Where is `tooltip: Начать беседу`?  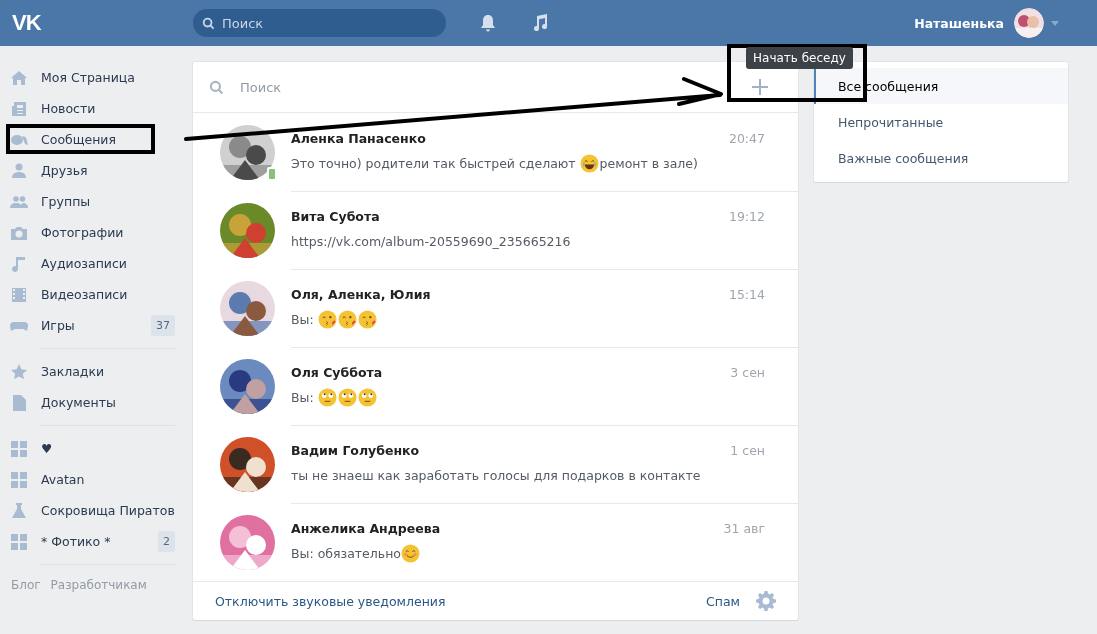 tooltip: Начать беседу is located at coordinates (799, 58).